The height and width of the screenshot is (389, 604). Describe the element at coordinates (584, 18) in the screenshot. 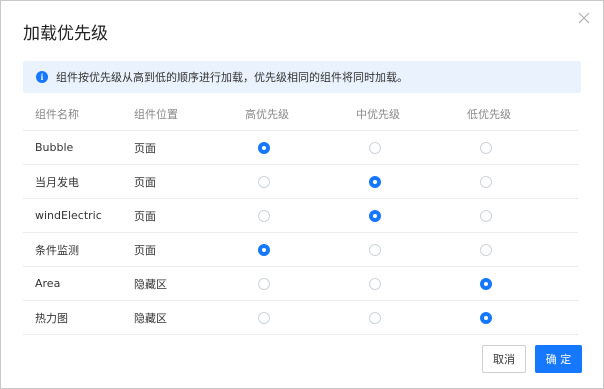

I see `close-icon` at that location.